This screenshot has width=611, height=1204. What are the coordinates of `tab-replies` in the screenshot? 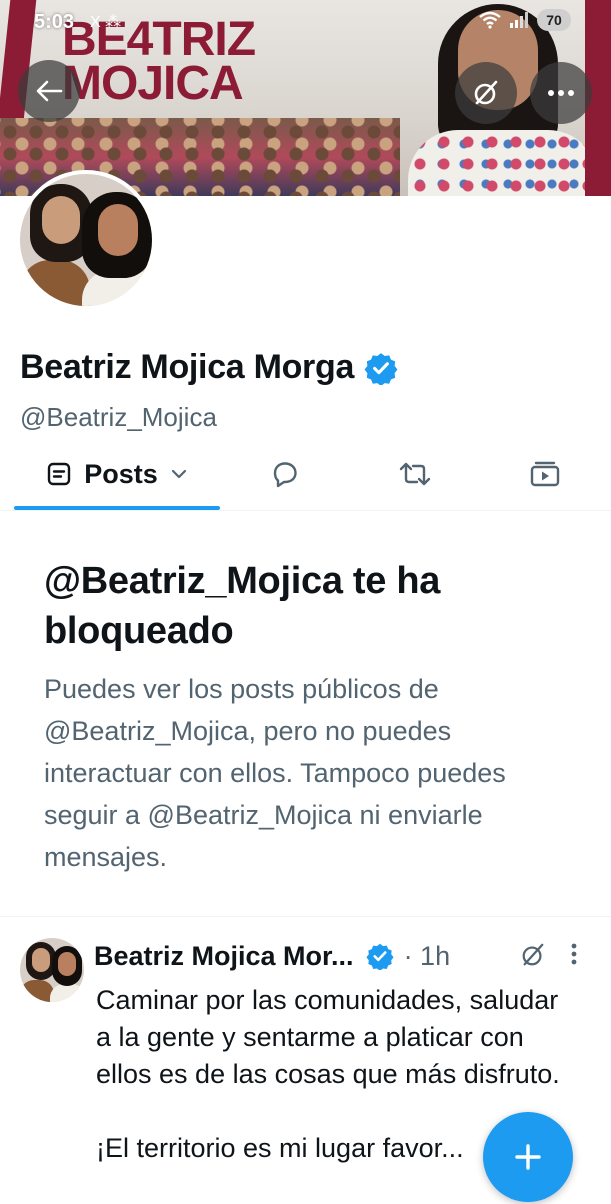 It's located at (285, 474).